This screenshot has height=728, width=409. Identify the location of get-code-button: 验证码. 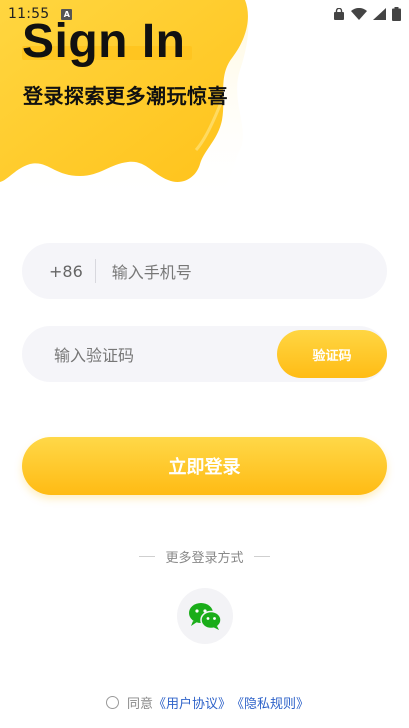
(332, 354).